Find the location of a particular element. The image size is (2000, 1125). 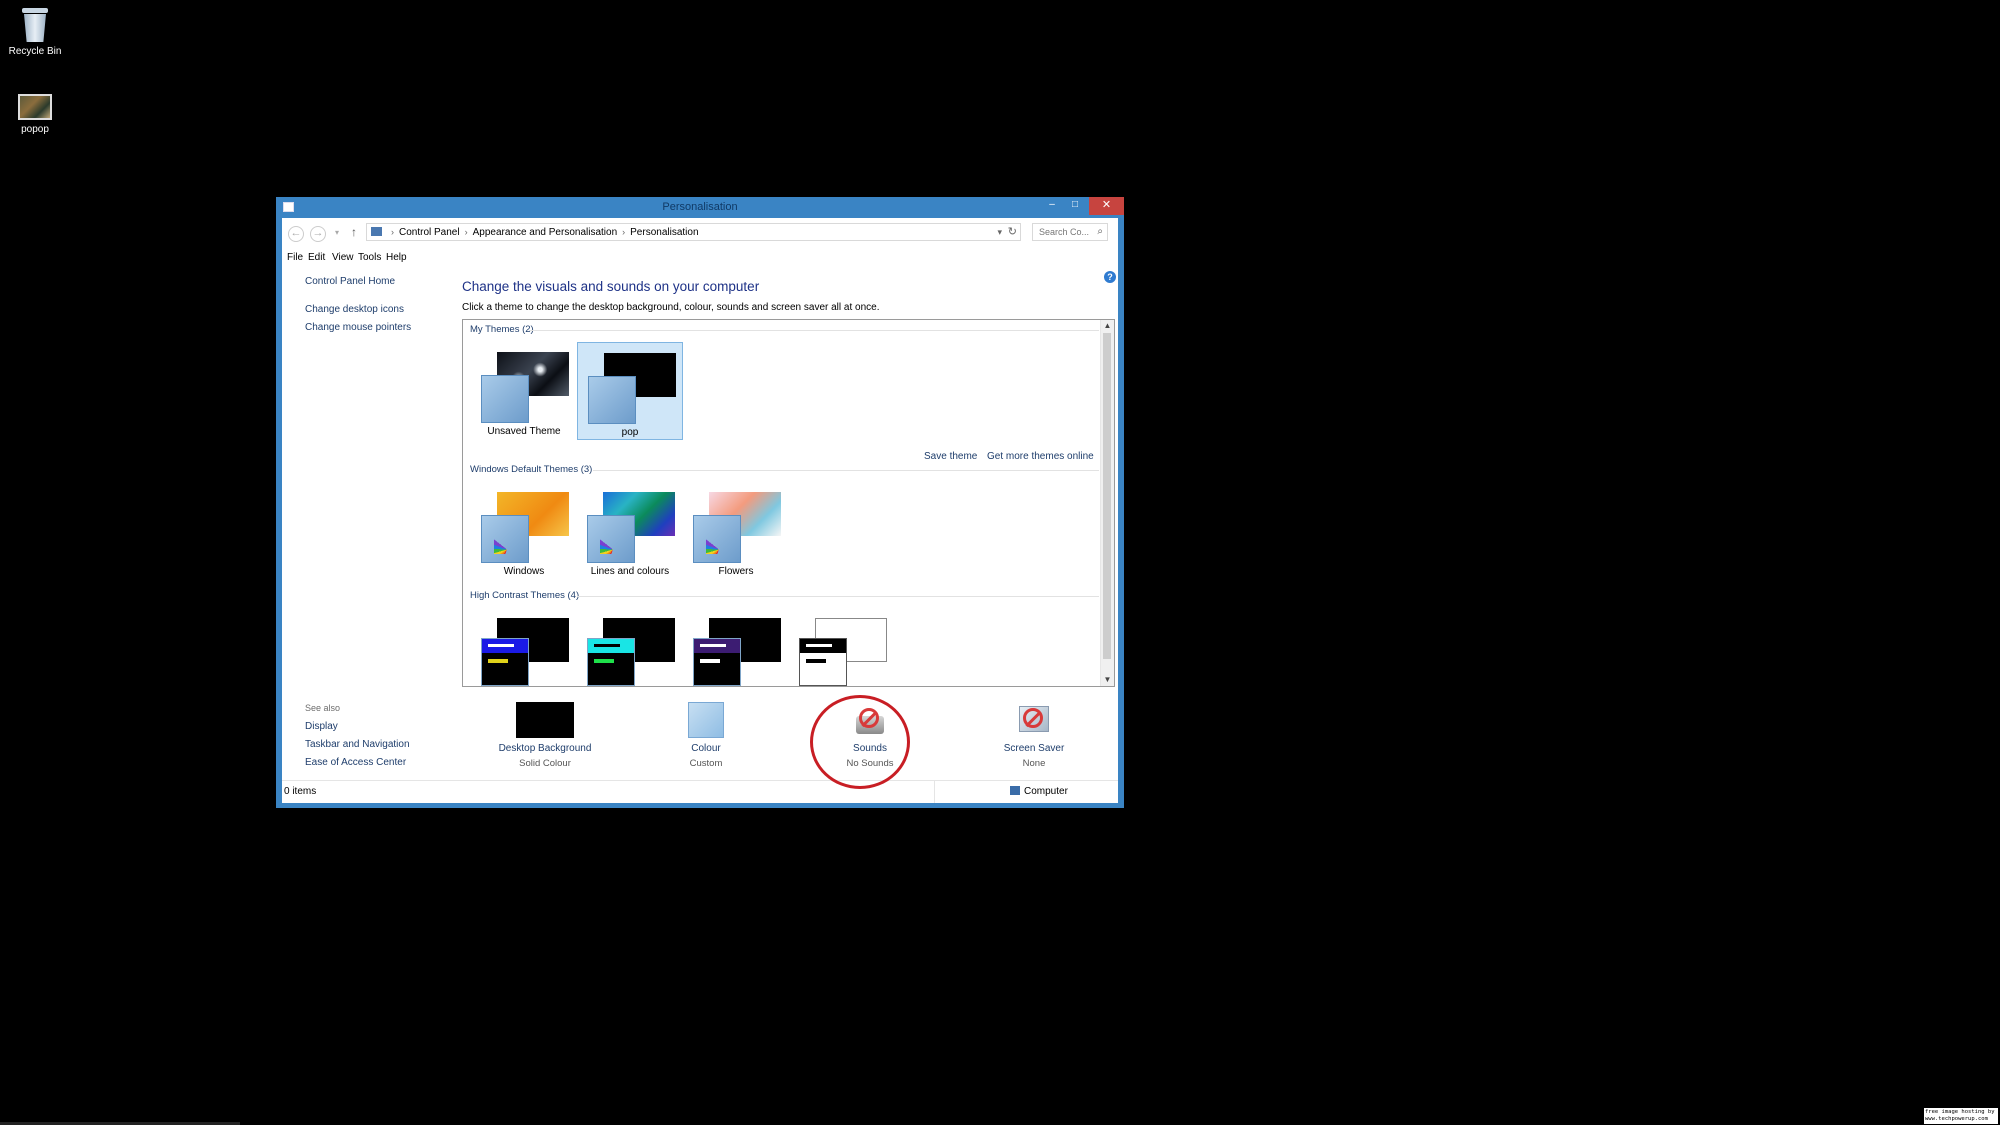

scroll-up-icon: ▲ is located at coordinates (1107, 326).